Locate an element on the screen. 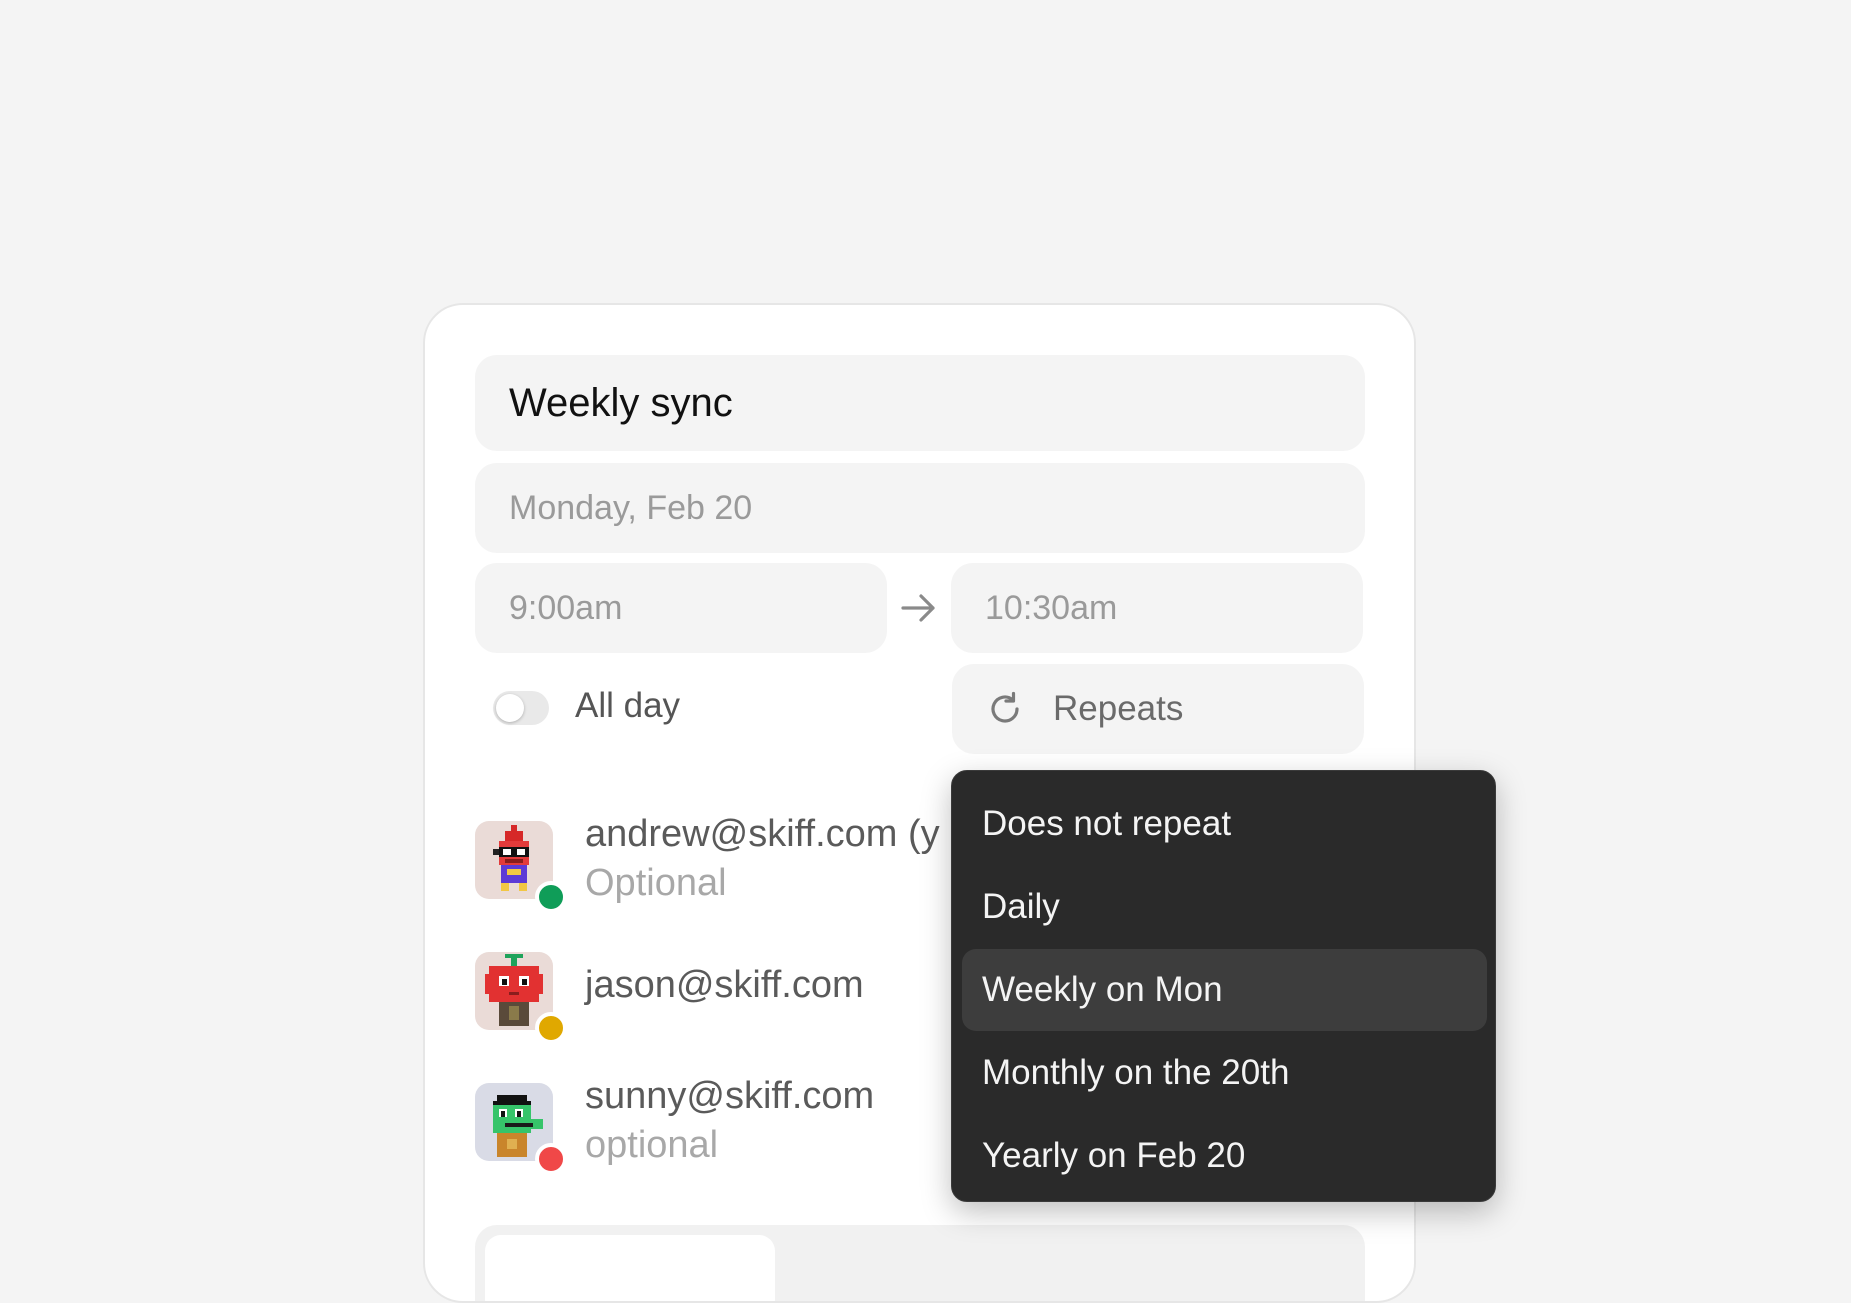  bottom-segmented-control is located at coordinates (920, 1263).